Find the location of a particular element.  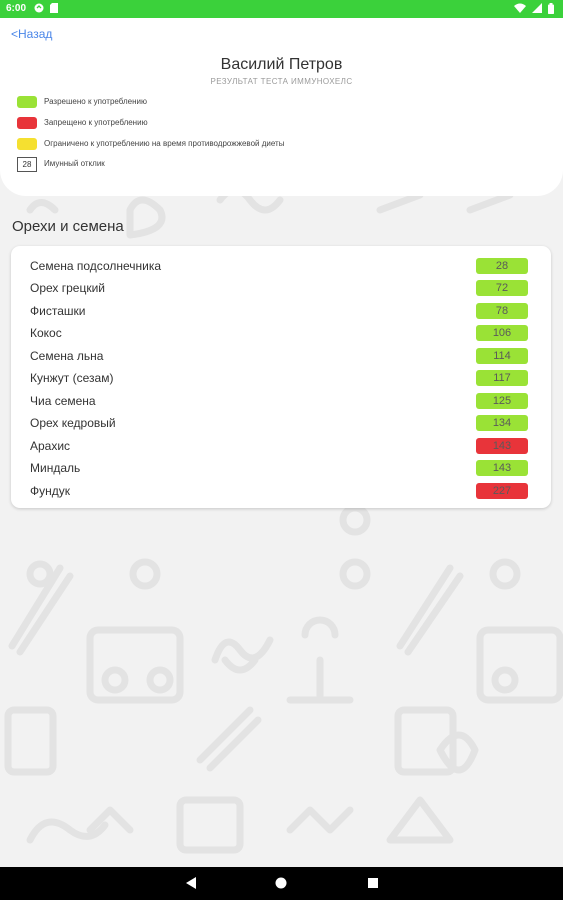

legend-forbidden-label: Запрещено к употреблению is located at coordinates (96, 122).